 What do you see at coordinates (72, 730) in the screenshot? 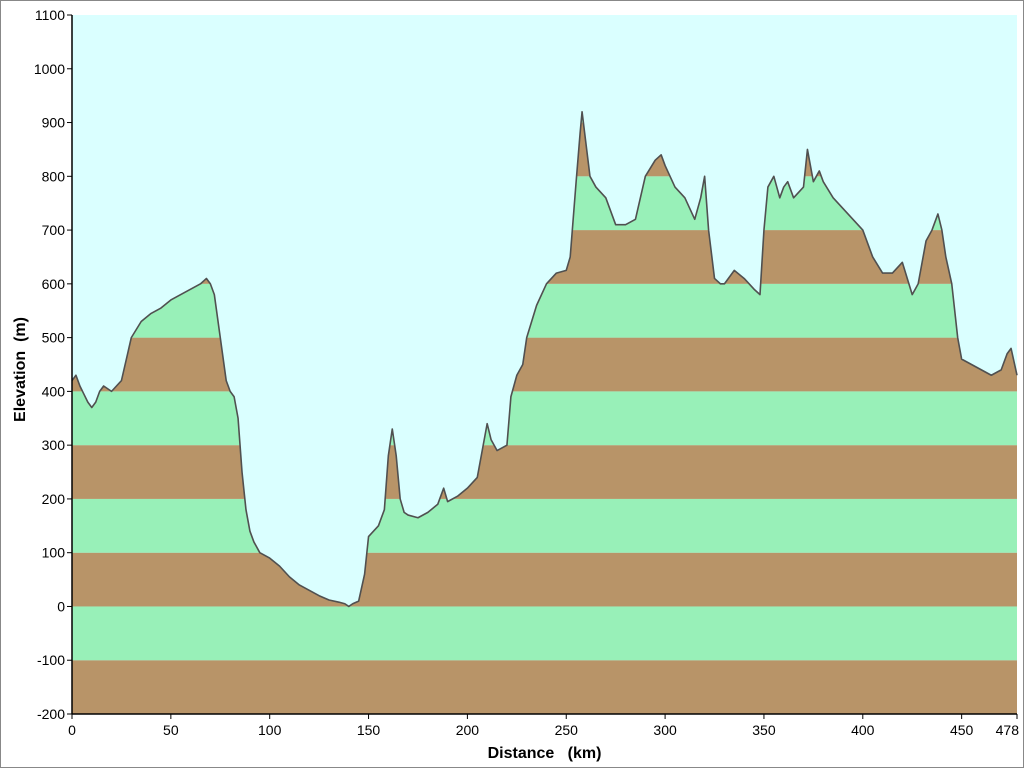
I see `x-tick-label: 0` at bounding box center [72, 730].